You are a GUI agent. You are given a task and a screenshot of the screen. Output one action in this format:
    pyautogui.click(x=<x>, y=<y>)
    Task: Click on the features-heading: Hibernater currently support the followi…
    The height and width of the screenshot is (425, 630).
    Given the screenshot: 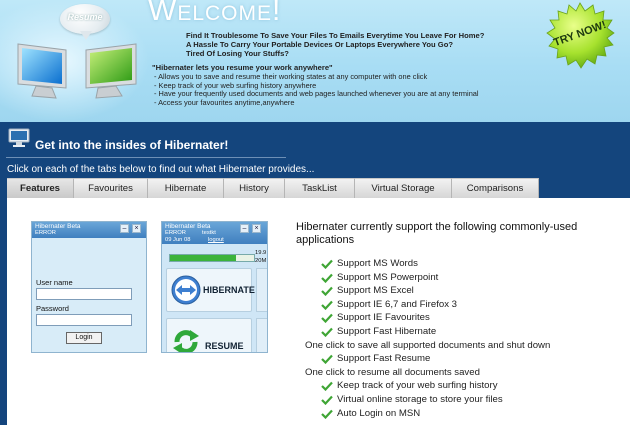 What is the action you would take?
    pyautogui.click(x=437, y=234)
    